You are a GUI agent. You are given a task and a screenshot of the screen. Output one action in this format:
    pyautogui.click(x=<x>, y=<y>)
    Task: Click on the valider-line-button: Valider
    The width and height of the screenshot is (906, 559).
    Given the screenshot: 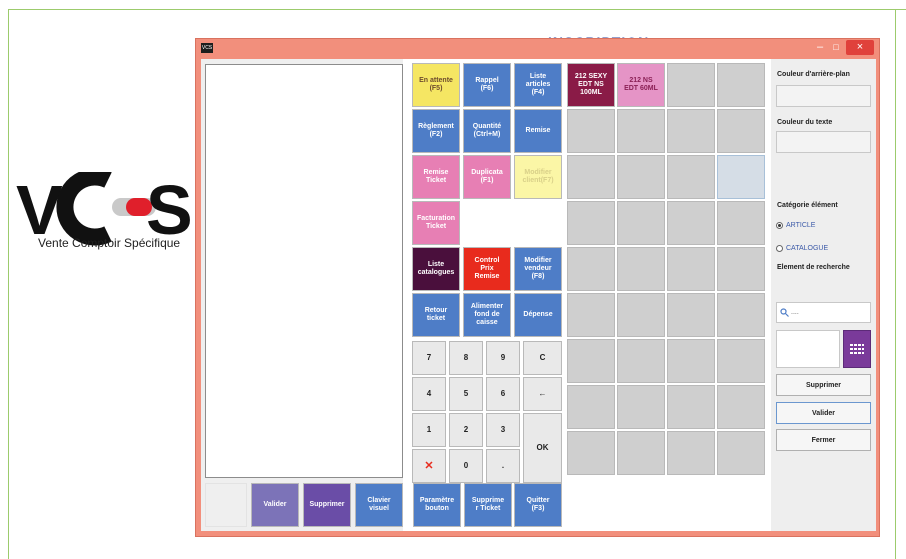 What is the action you would take?
    pyautogui.click(x=275, y=505)
    